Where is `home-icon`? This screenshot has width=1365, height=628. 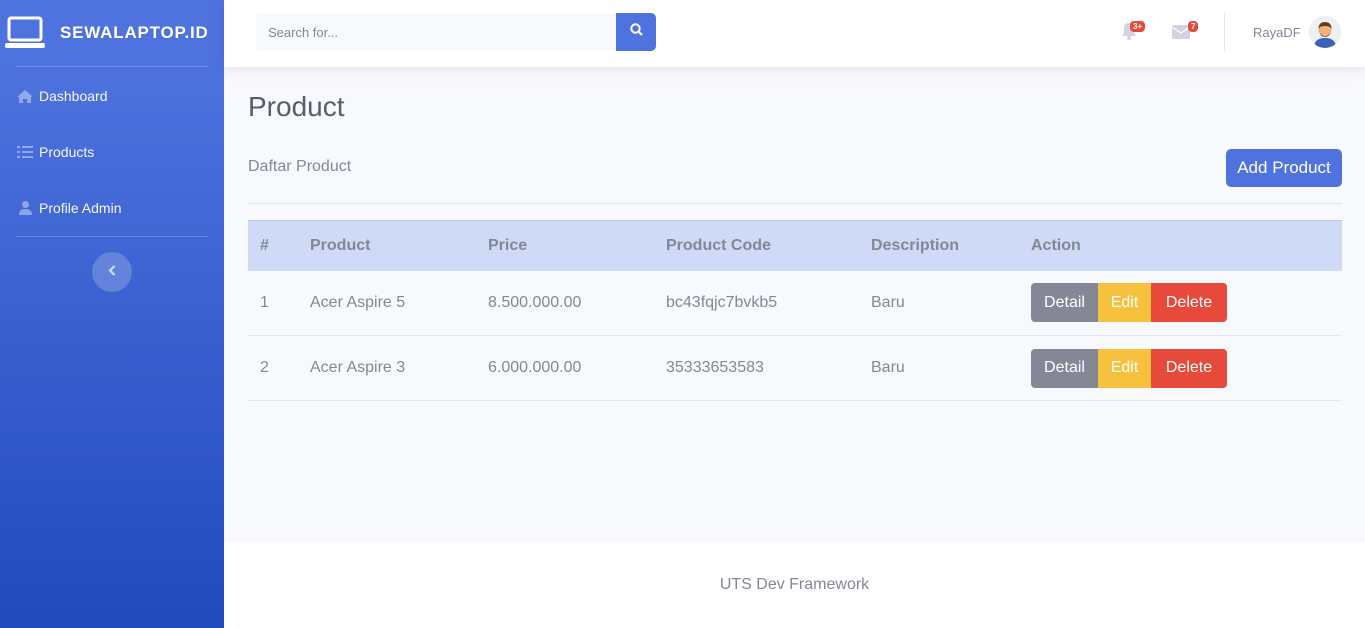
home-icon is located at coordinates (25, 96).